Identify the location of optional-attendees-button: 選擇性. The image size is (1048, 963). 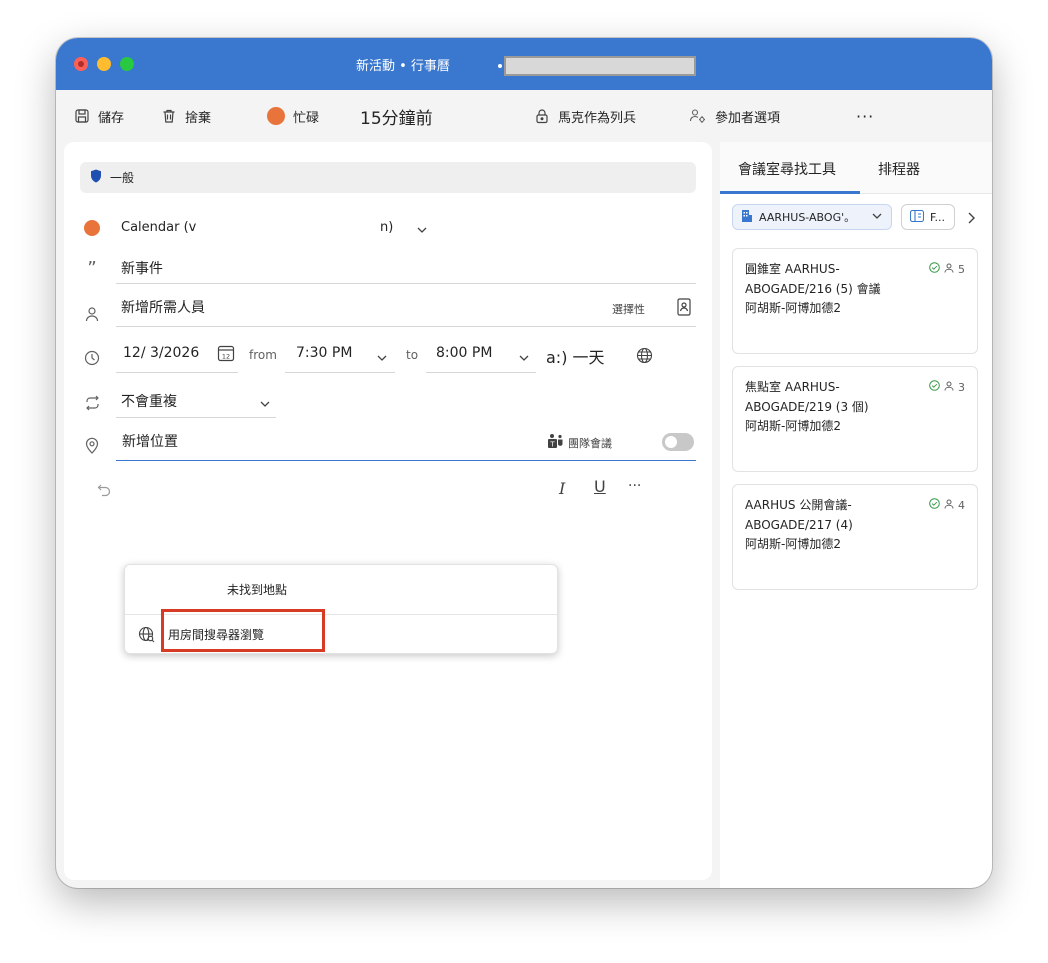
(628, 309).